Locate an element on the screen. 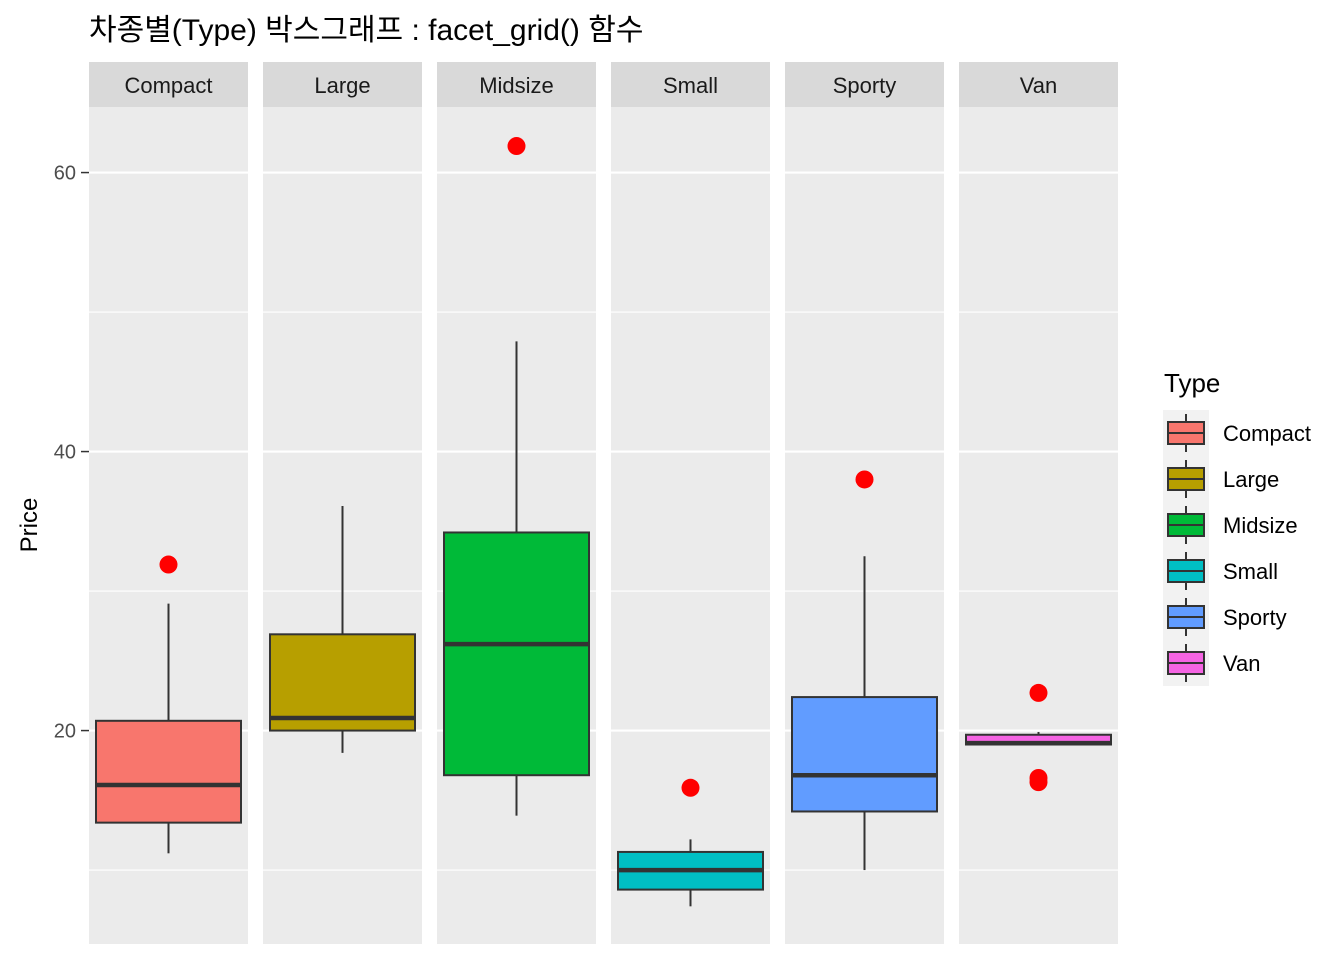 The height and width of the screenshot is (960, 1344). y-tick-label: 20 is located at coordinates (65, 732).